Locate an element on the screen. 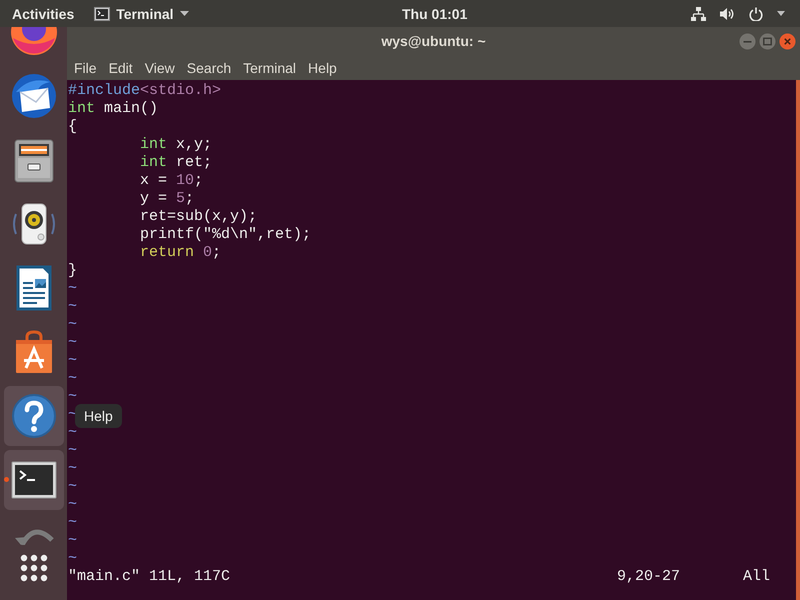 Image resolution: width=800 pixels, height=600 pixels. status-message: "main.c" 11L, 117C is located at coordinates (149, 577).